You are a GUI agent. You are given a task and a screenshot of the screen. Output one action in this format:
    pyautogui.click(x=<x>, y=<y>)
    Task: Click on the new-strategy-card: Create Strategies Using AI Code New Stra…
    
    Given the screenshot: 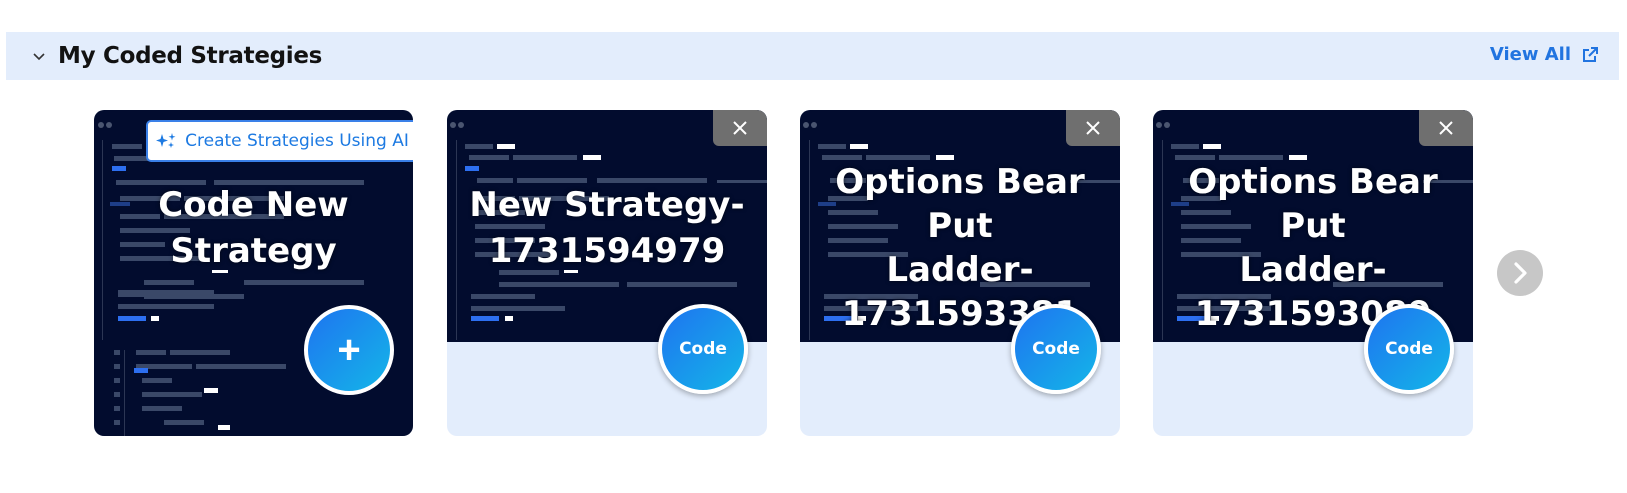 What is the action you would take?
    pyautogui.click(x=253, y=273)
    